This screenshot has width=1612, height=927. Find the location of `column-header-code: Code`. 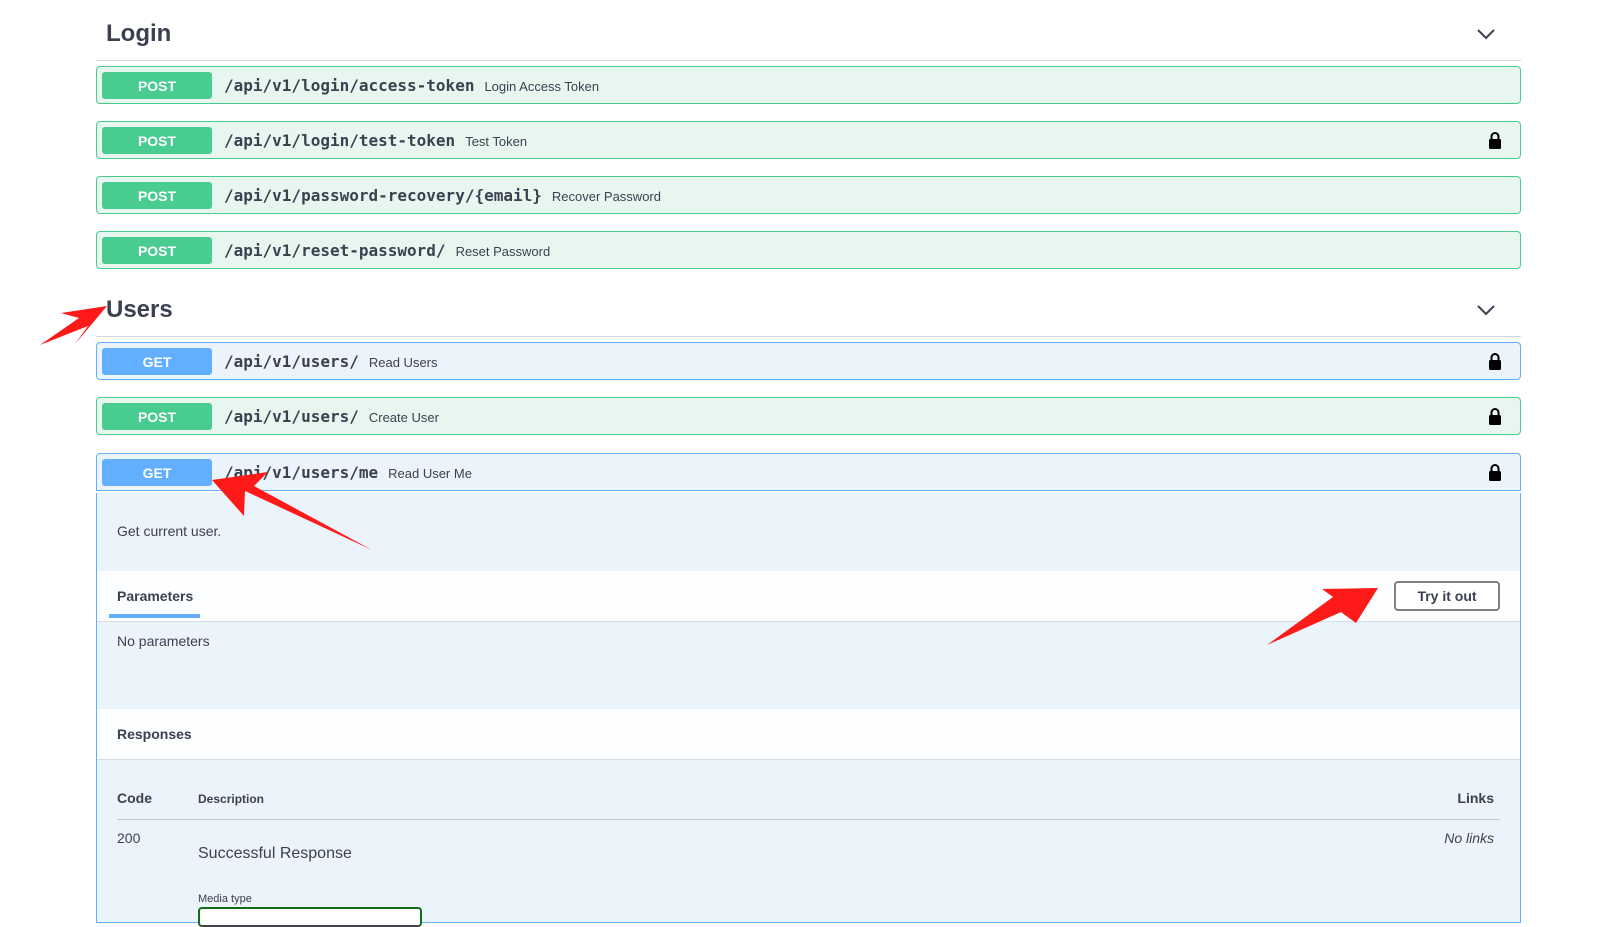

column-header-code: Code is located at coordinates (134, 798).